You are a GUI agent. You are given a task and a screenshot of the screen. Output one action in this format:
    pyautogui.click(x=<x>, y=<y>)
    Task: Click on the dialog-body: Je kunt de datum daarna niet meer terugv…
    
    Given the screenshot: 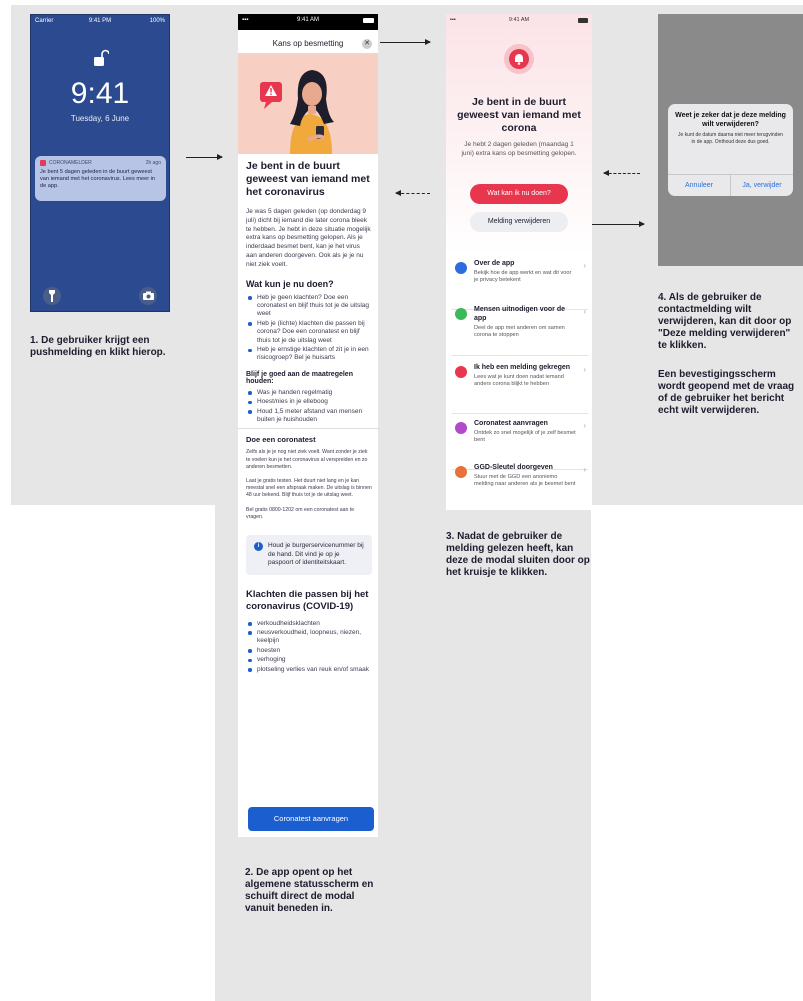 What is the action you would take?
    pyautogui.click(x=730, y=138)
    